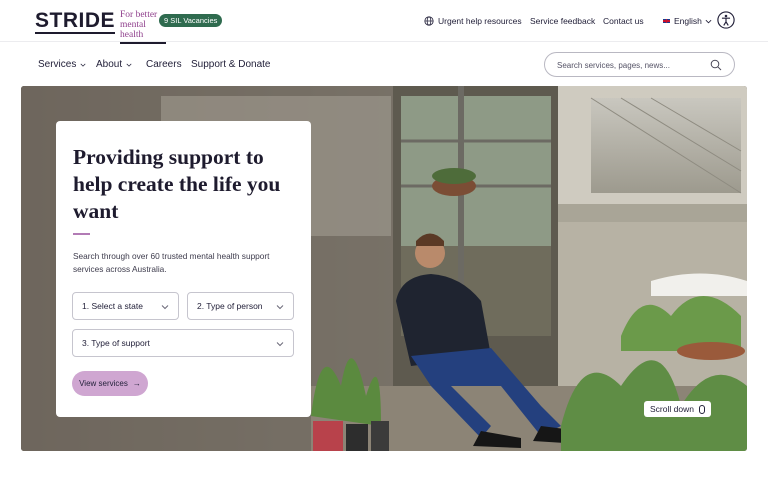 The height and width of the screenshot is (480, 768). I want to click on language-label: English, so click(688, 21).